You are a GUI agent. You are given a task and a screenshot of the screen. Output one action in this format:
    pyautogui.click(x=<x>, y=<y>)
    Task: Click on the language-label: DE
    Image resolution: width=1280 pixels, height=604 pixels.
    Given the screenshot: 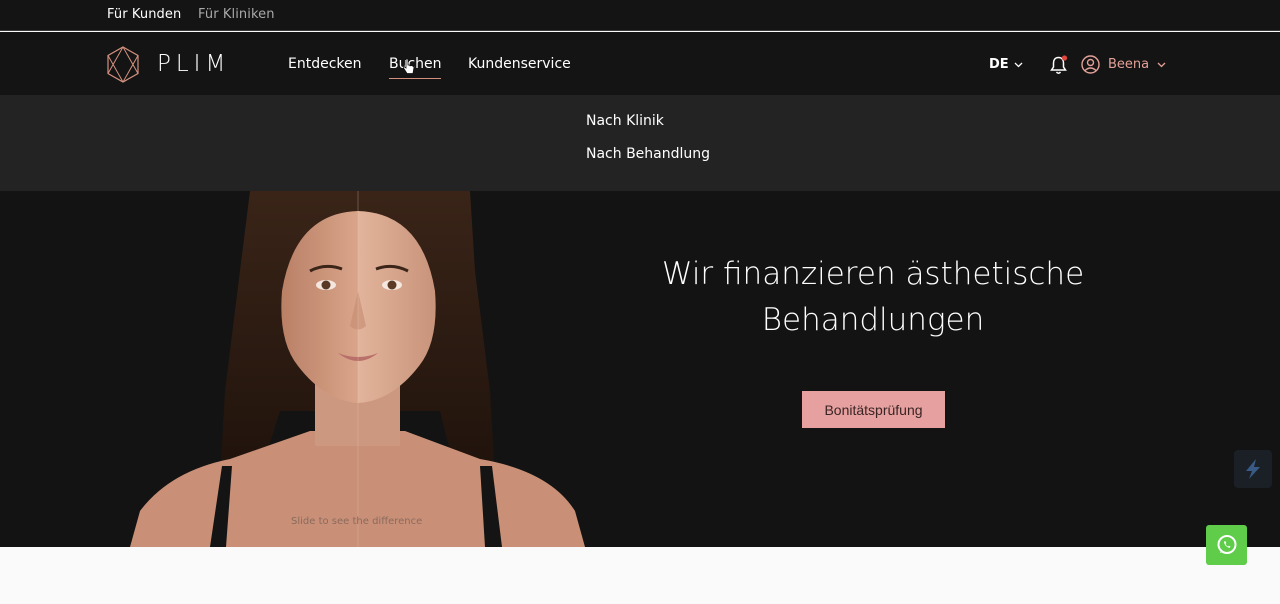 What is the action you would take?
    pyautogui.click(x=999, y=64)
    